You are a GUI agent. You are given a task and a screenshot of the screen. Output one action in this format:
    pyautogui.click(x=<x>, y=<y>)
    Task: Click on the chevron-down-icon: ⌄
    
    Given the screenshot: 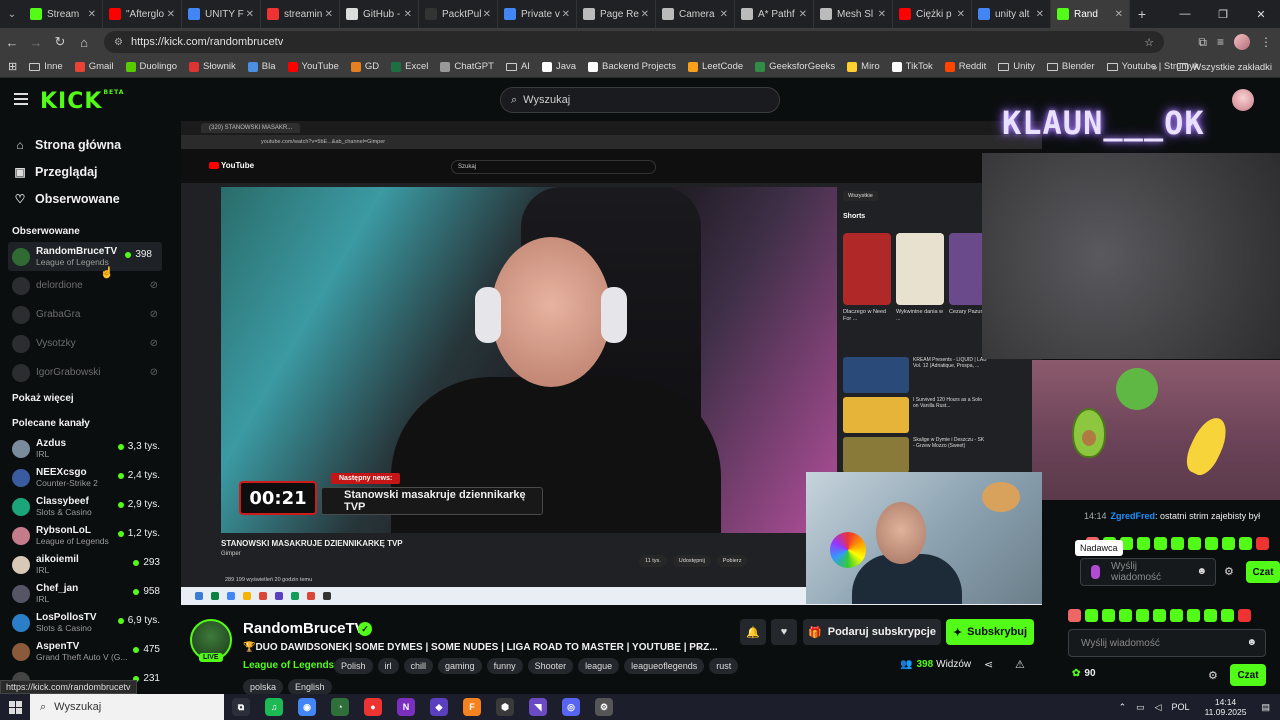 What is the action you would take?
    pyautogui.click(x=698, y=647)
    